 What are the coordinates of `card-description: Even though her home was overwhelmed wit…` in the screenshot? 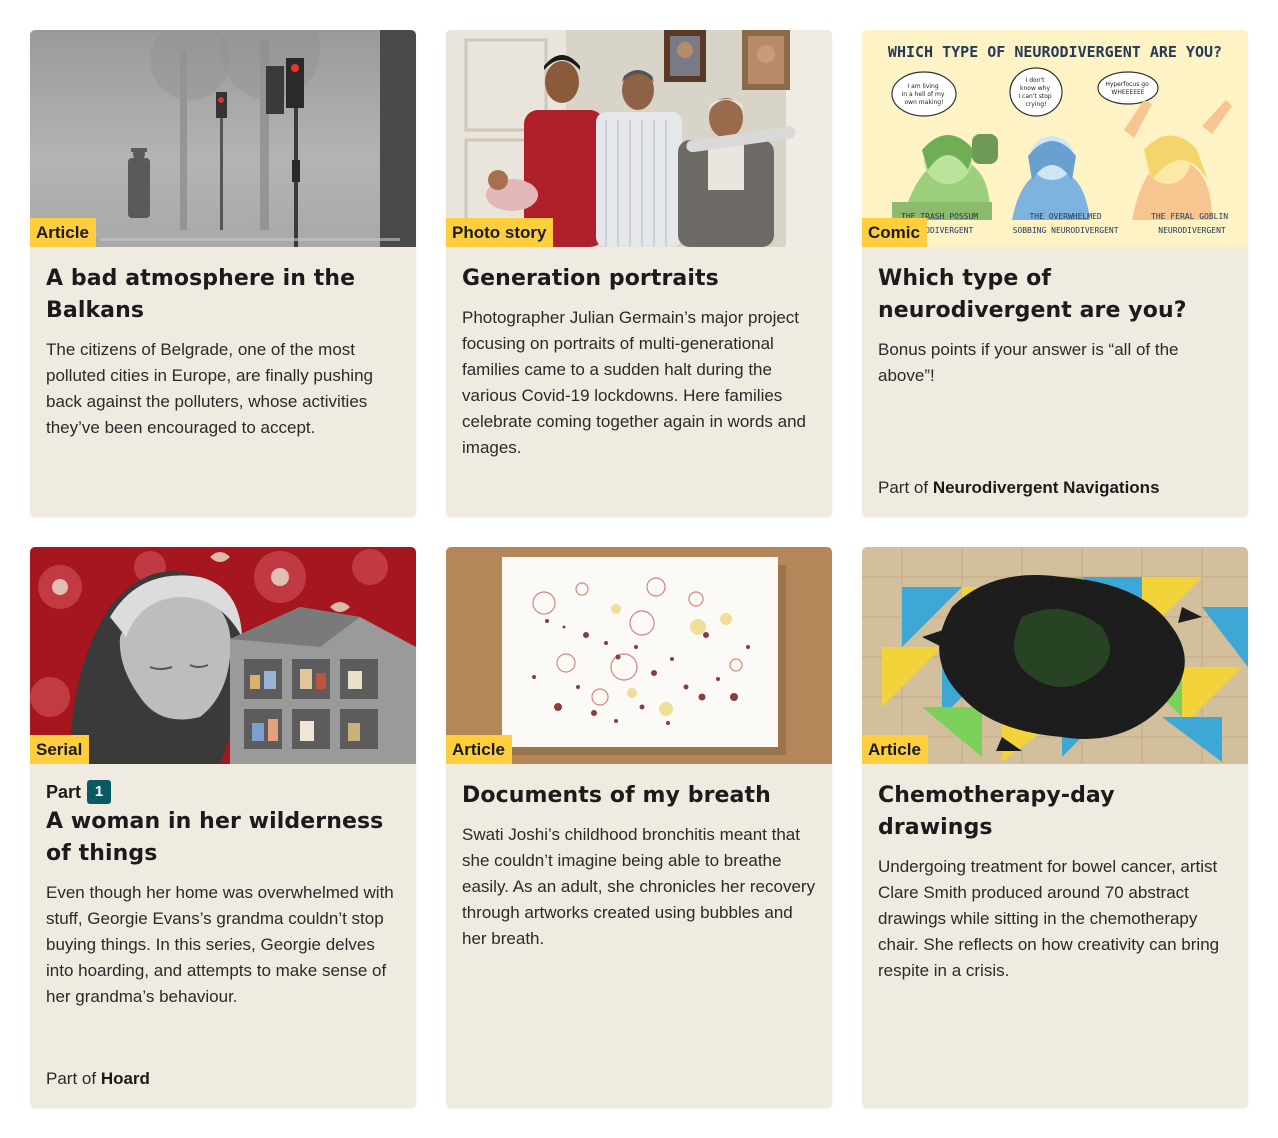 It's located at (220, 944).